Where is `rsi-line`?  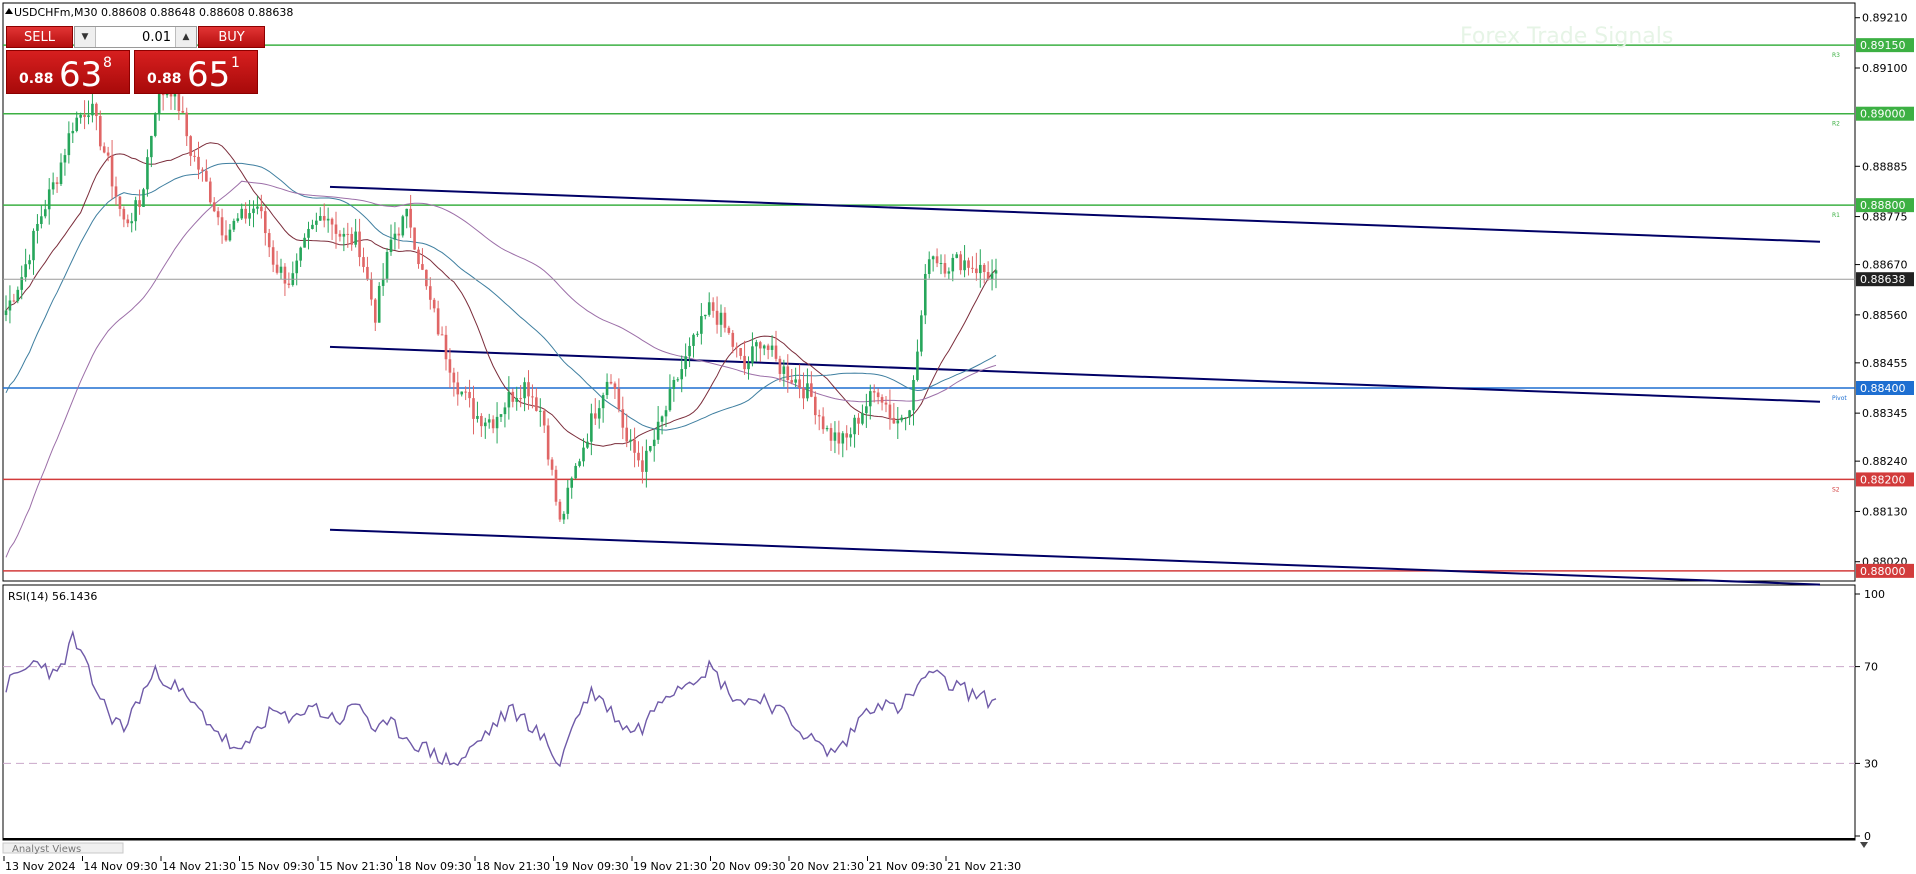 rsi-line is located at coordinates (501, 698).